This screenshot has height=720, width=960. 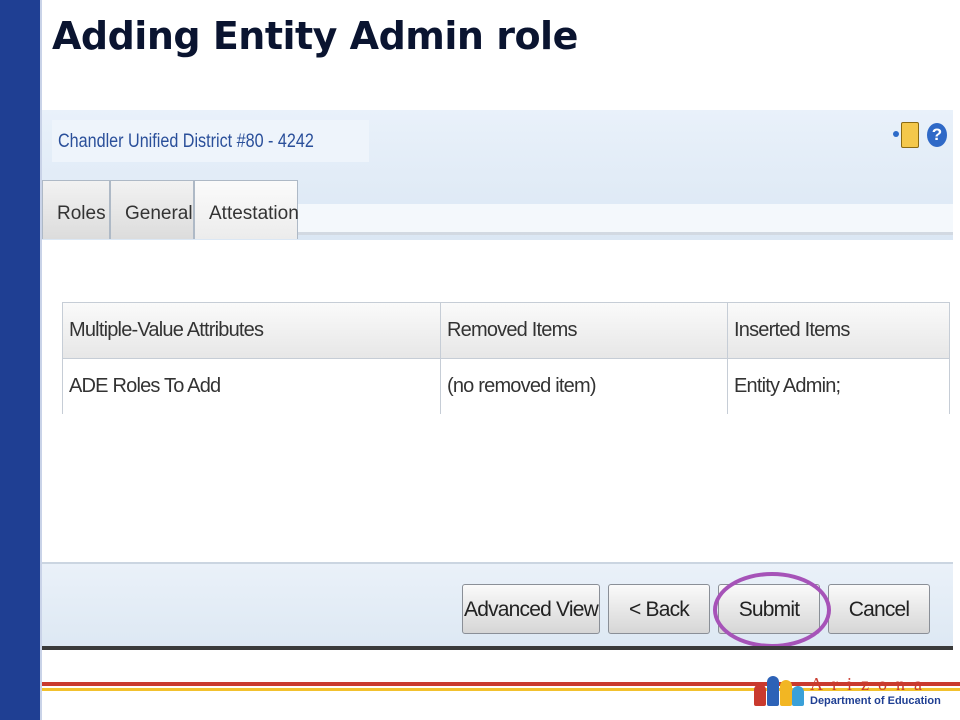 I want to click on logo-subtitle: Department of Education, so click(x=875, y=701).